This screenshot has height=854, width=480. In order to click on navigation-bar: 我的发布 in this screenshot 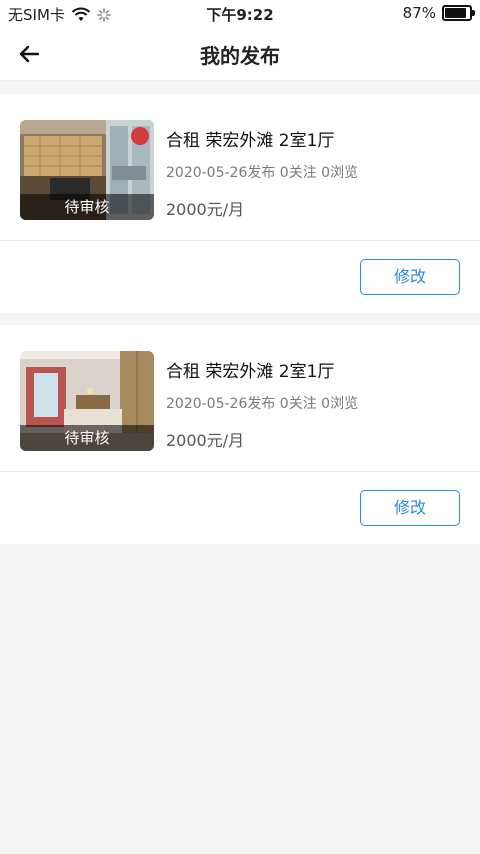, I will do `click(240, 54)`.